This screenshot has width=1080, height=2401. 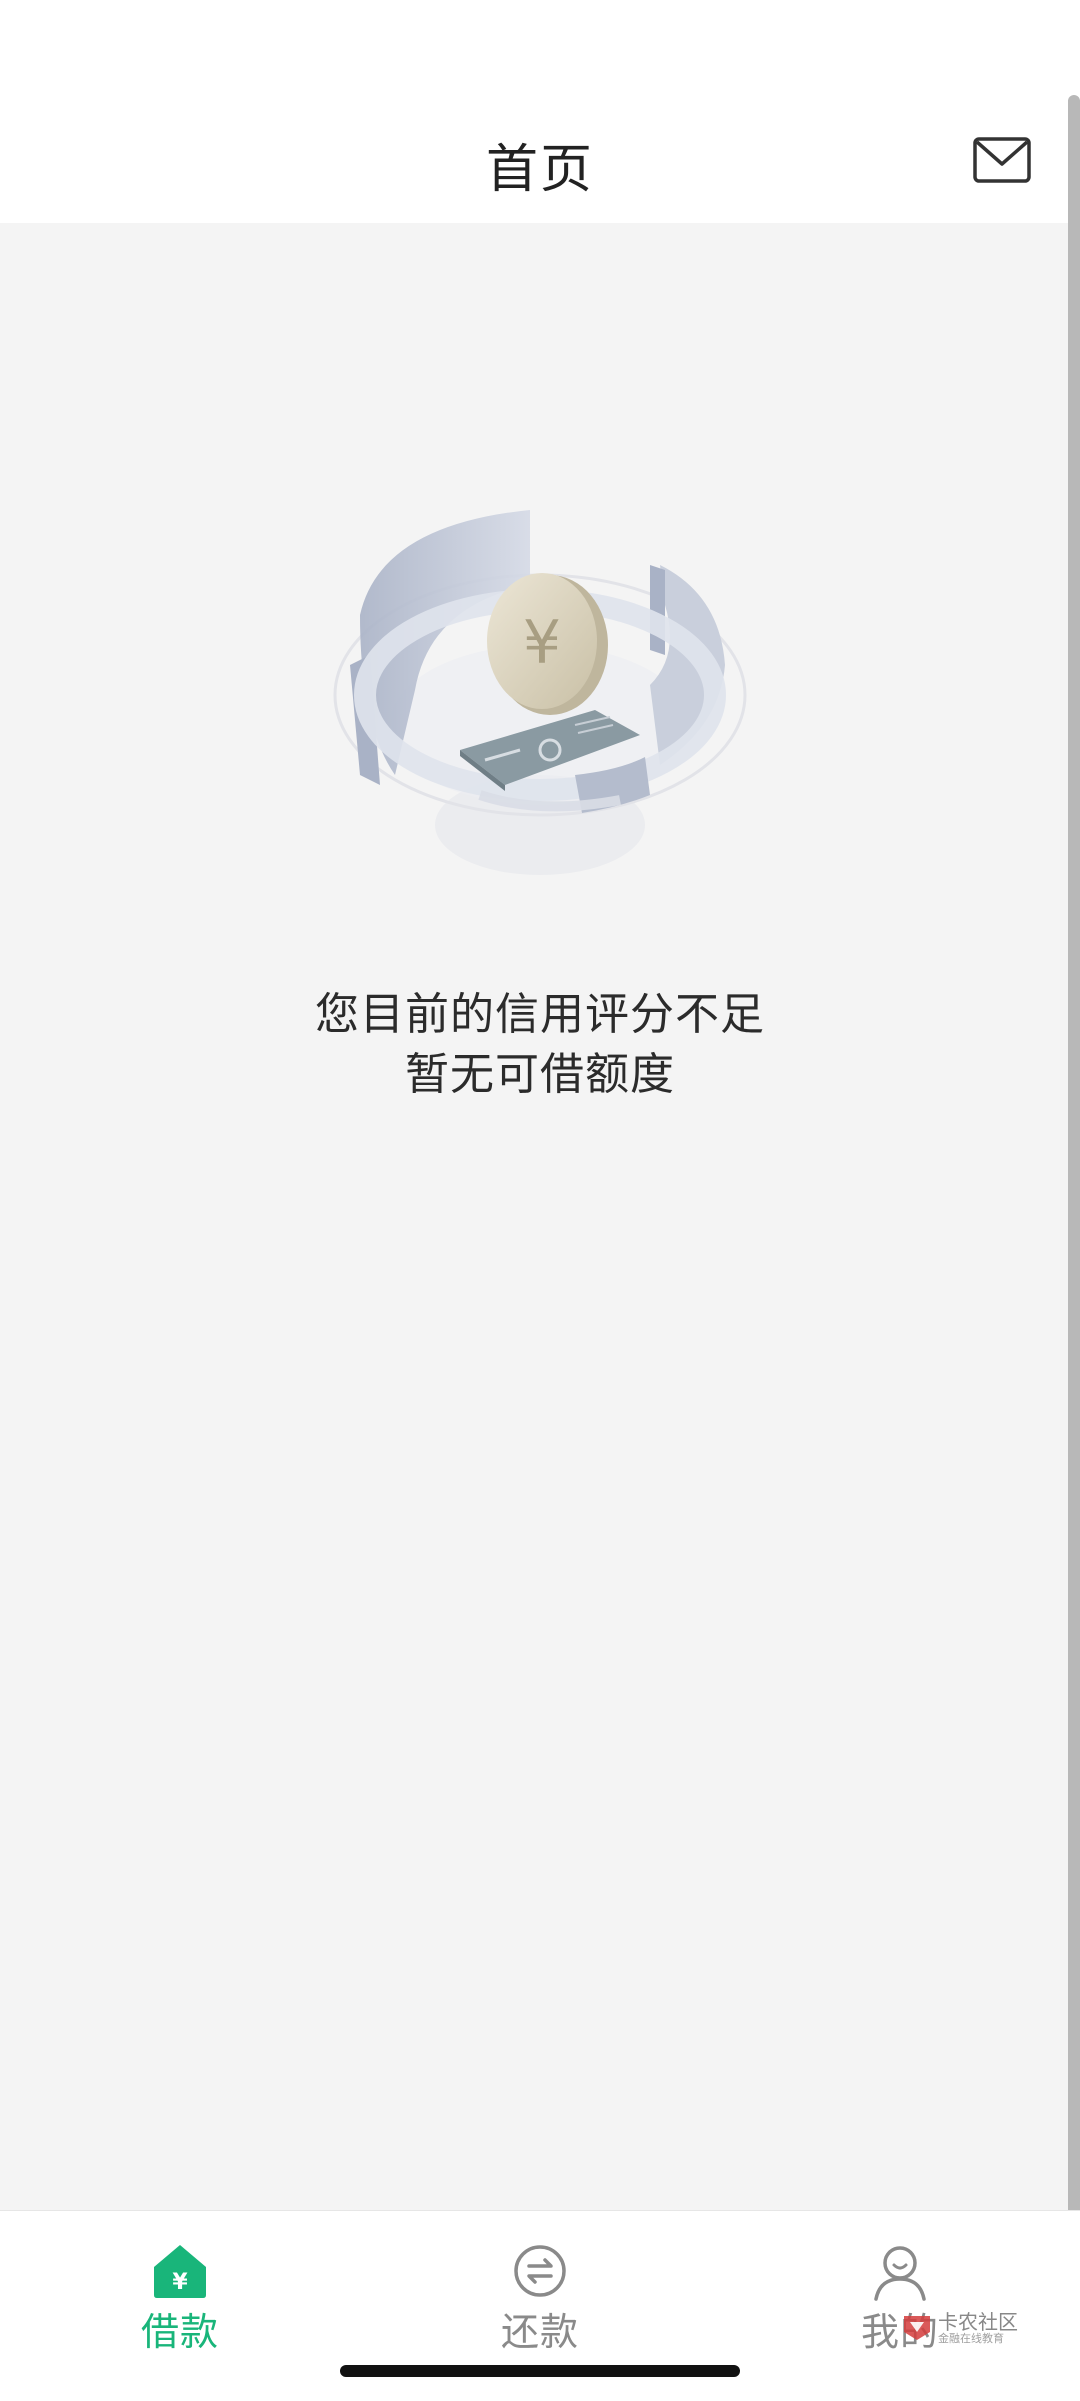 I want to click on home-indicator, so click(x=540, y=2371).